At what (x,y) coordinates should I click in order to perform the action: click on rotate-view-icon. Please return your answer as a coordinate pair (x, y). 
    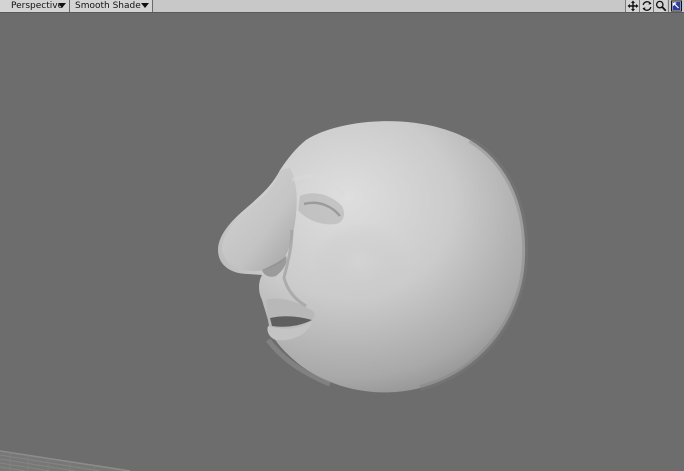
    Looking at the image, I should click on (647, 6).